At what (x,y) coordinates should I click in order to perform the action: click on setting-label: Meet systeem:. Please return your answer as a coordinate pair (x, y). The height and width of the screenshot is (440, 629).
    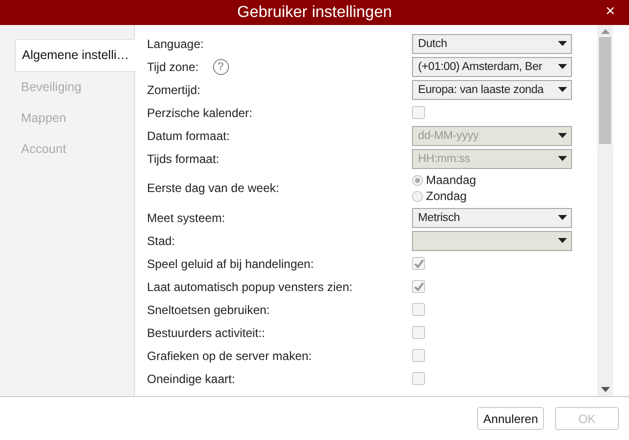
    Looking at the image, I should click on (186, 217).